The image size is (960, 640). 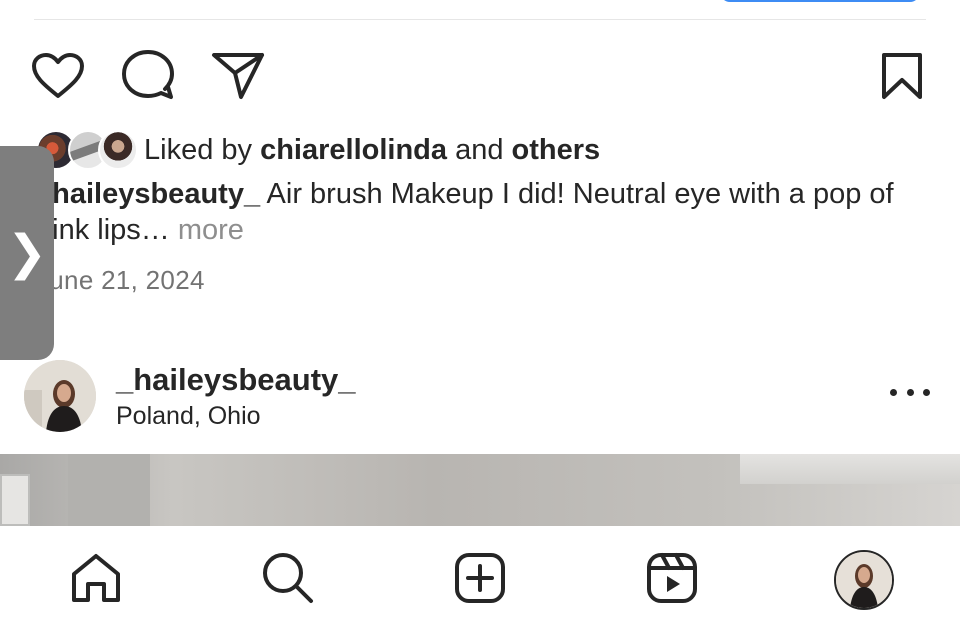 I want to click on likes-text: Liked by chiarellolinda and others, so click(x=372, y=150).